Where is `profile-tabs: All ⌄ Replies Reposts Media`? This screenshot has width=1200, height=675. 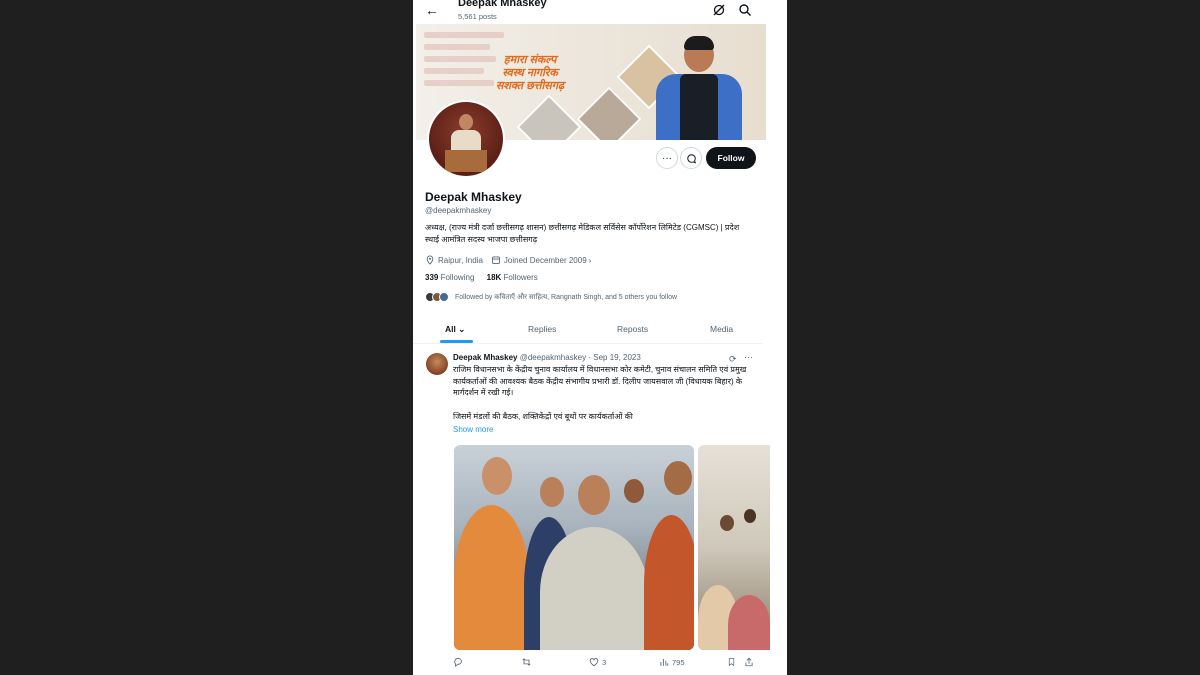
profile-tabs: All ⌄ Replies Reposts Media is located at coordinates (588, 331).